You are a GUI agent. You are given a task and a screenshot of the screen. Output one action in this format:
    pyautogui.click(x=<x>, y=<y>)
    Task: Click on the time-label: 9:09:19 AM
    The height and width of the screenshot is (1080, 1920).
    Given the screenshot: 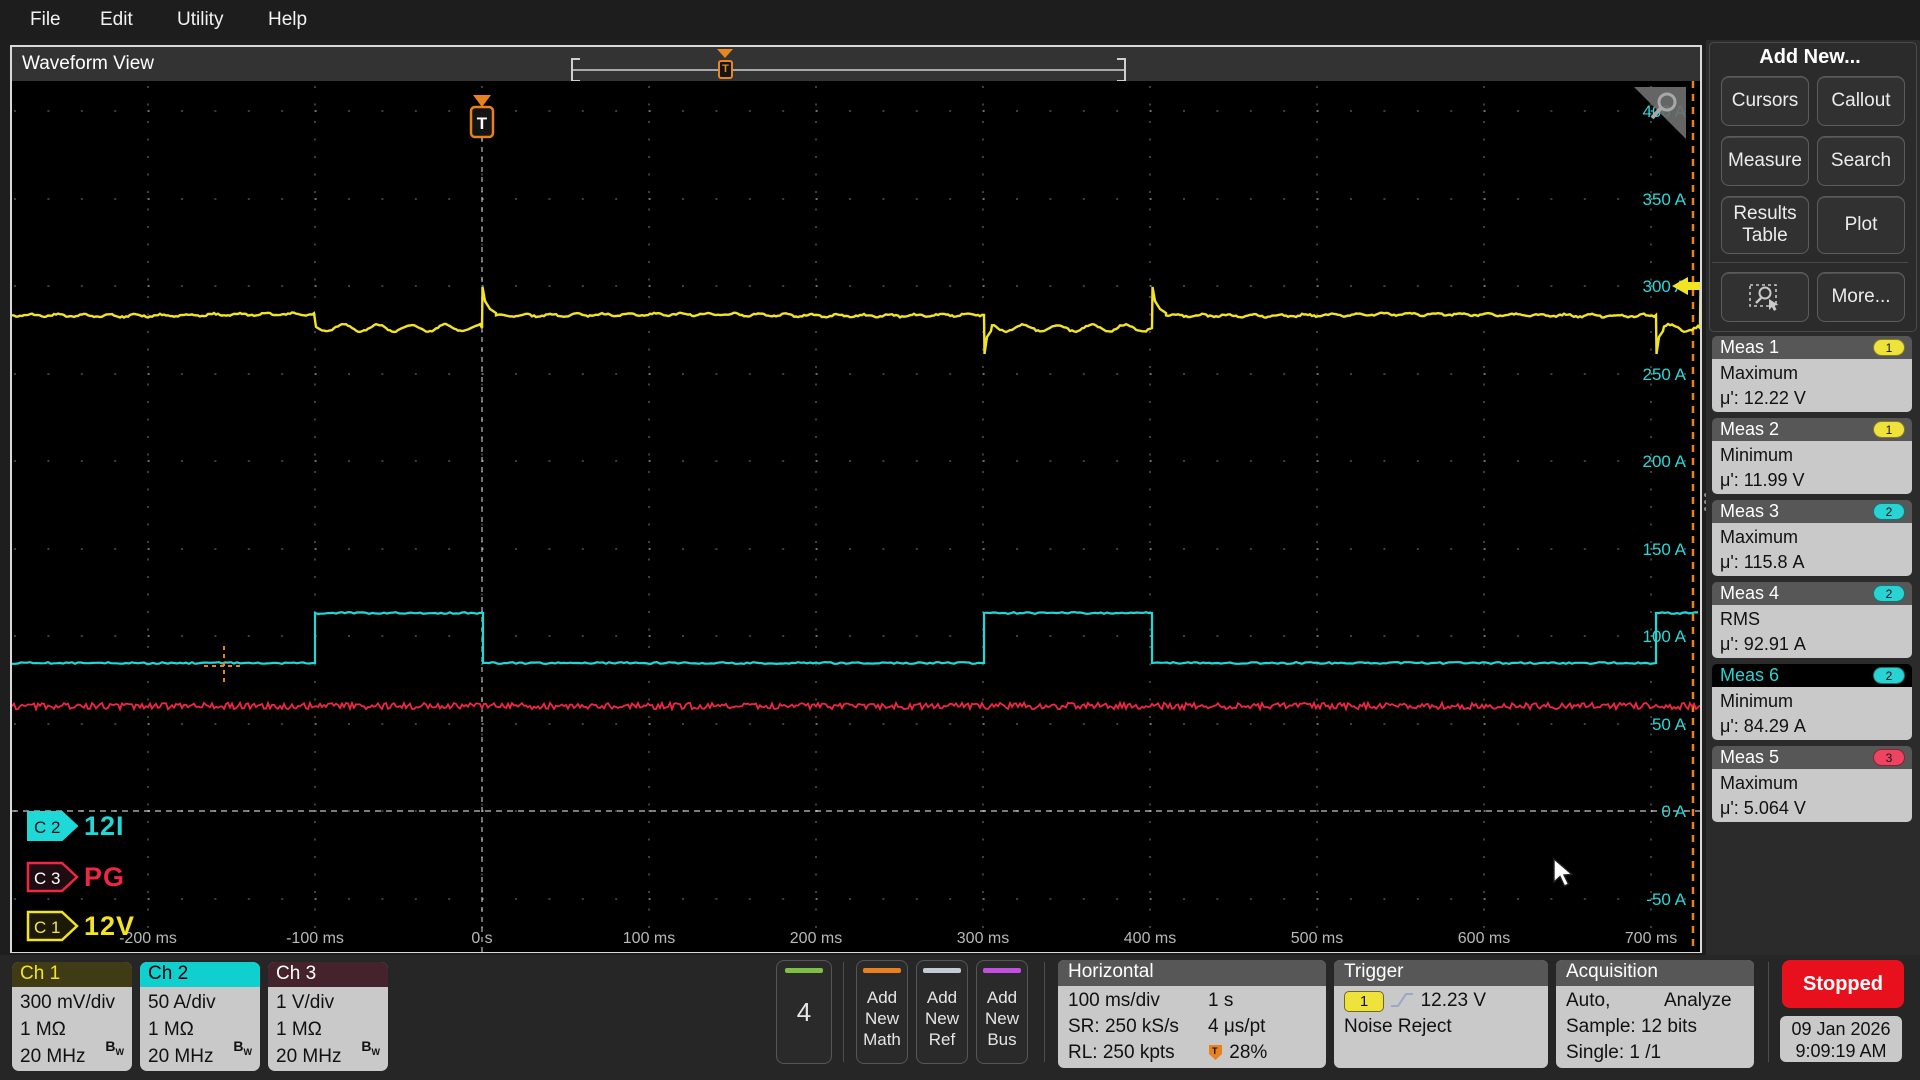 What is the action you would take?
    pyautogui.click(x=1841, y=1051)
    